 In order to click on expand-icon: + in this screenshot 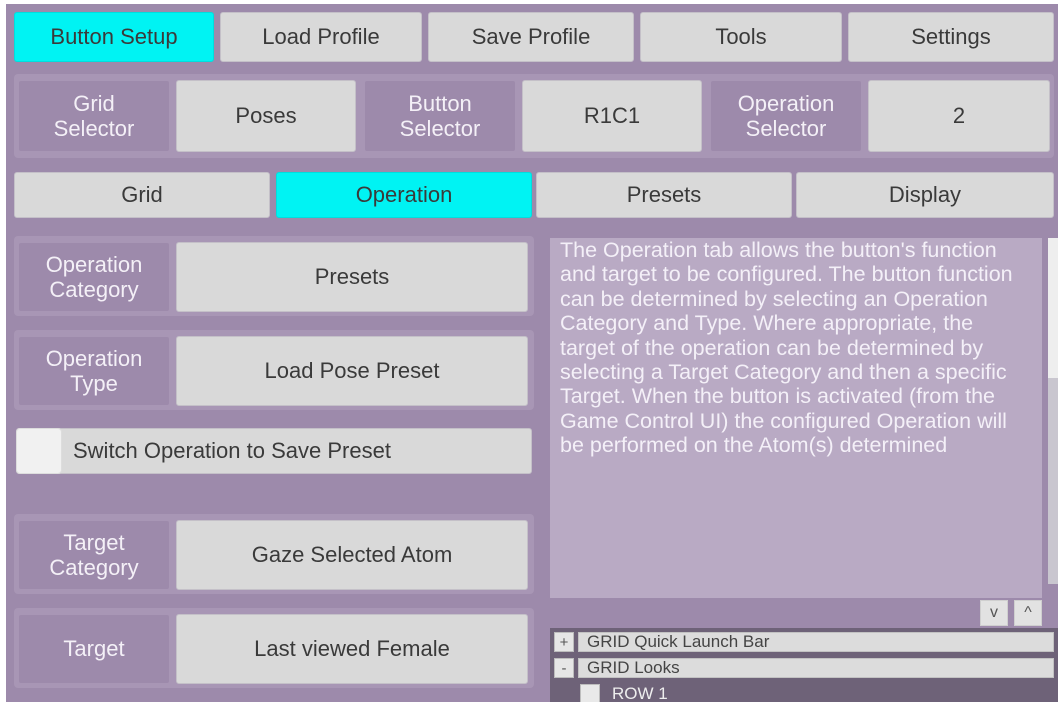, I will do `click(564, 642)`.